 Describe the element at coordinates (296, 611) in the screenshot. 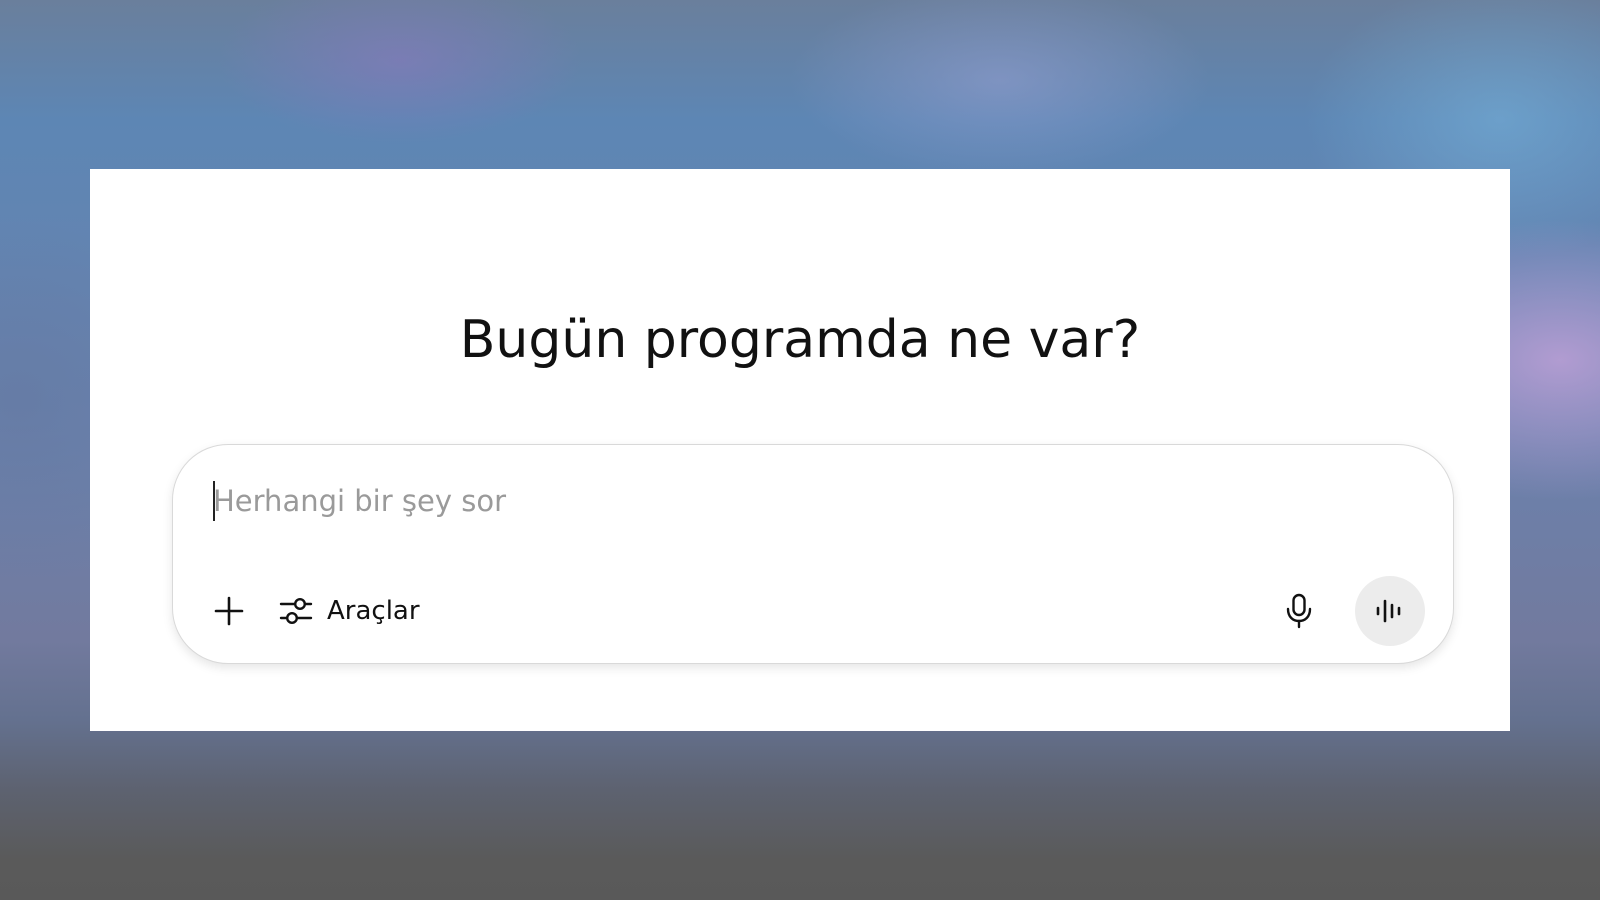

I see `sliders-icon` at that location.